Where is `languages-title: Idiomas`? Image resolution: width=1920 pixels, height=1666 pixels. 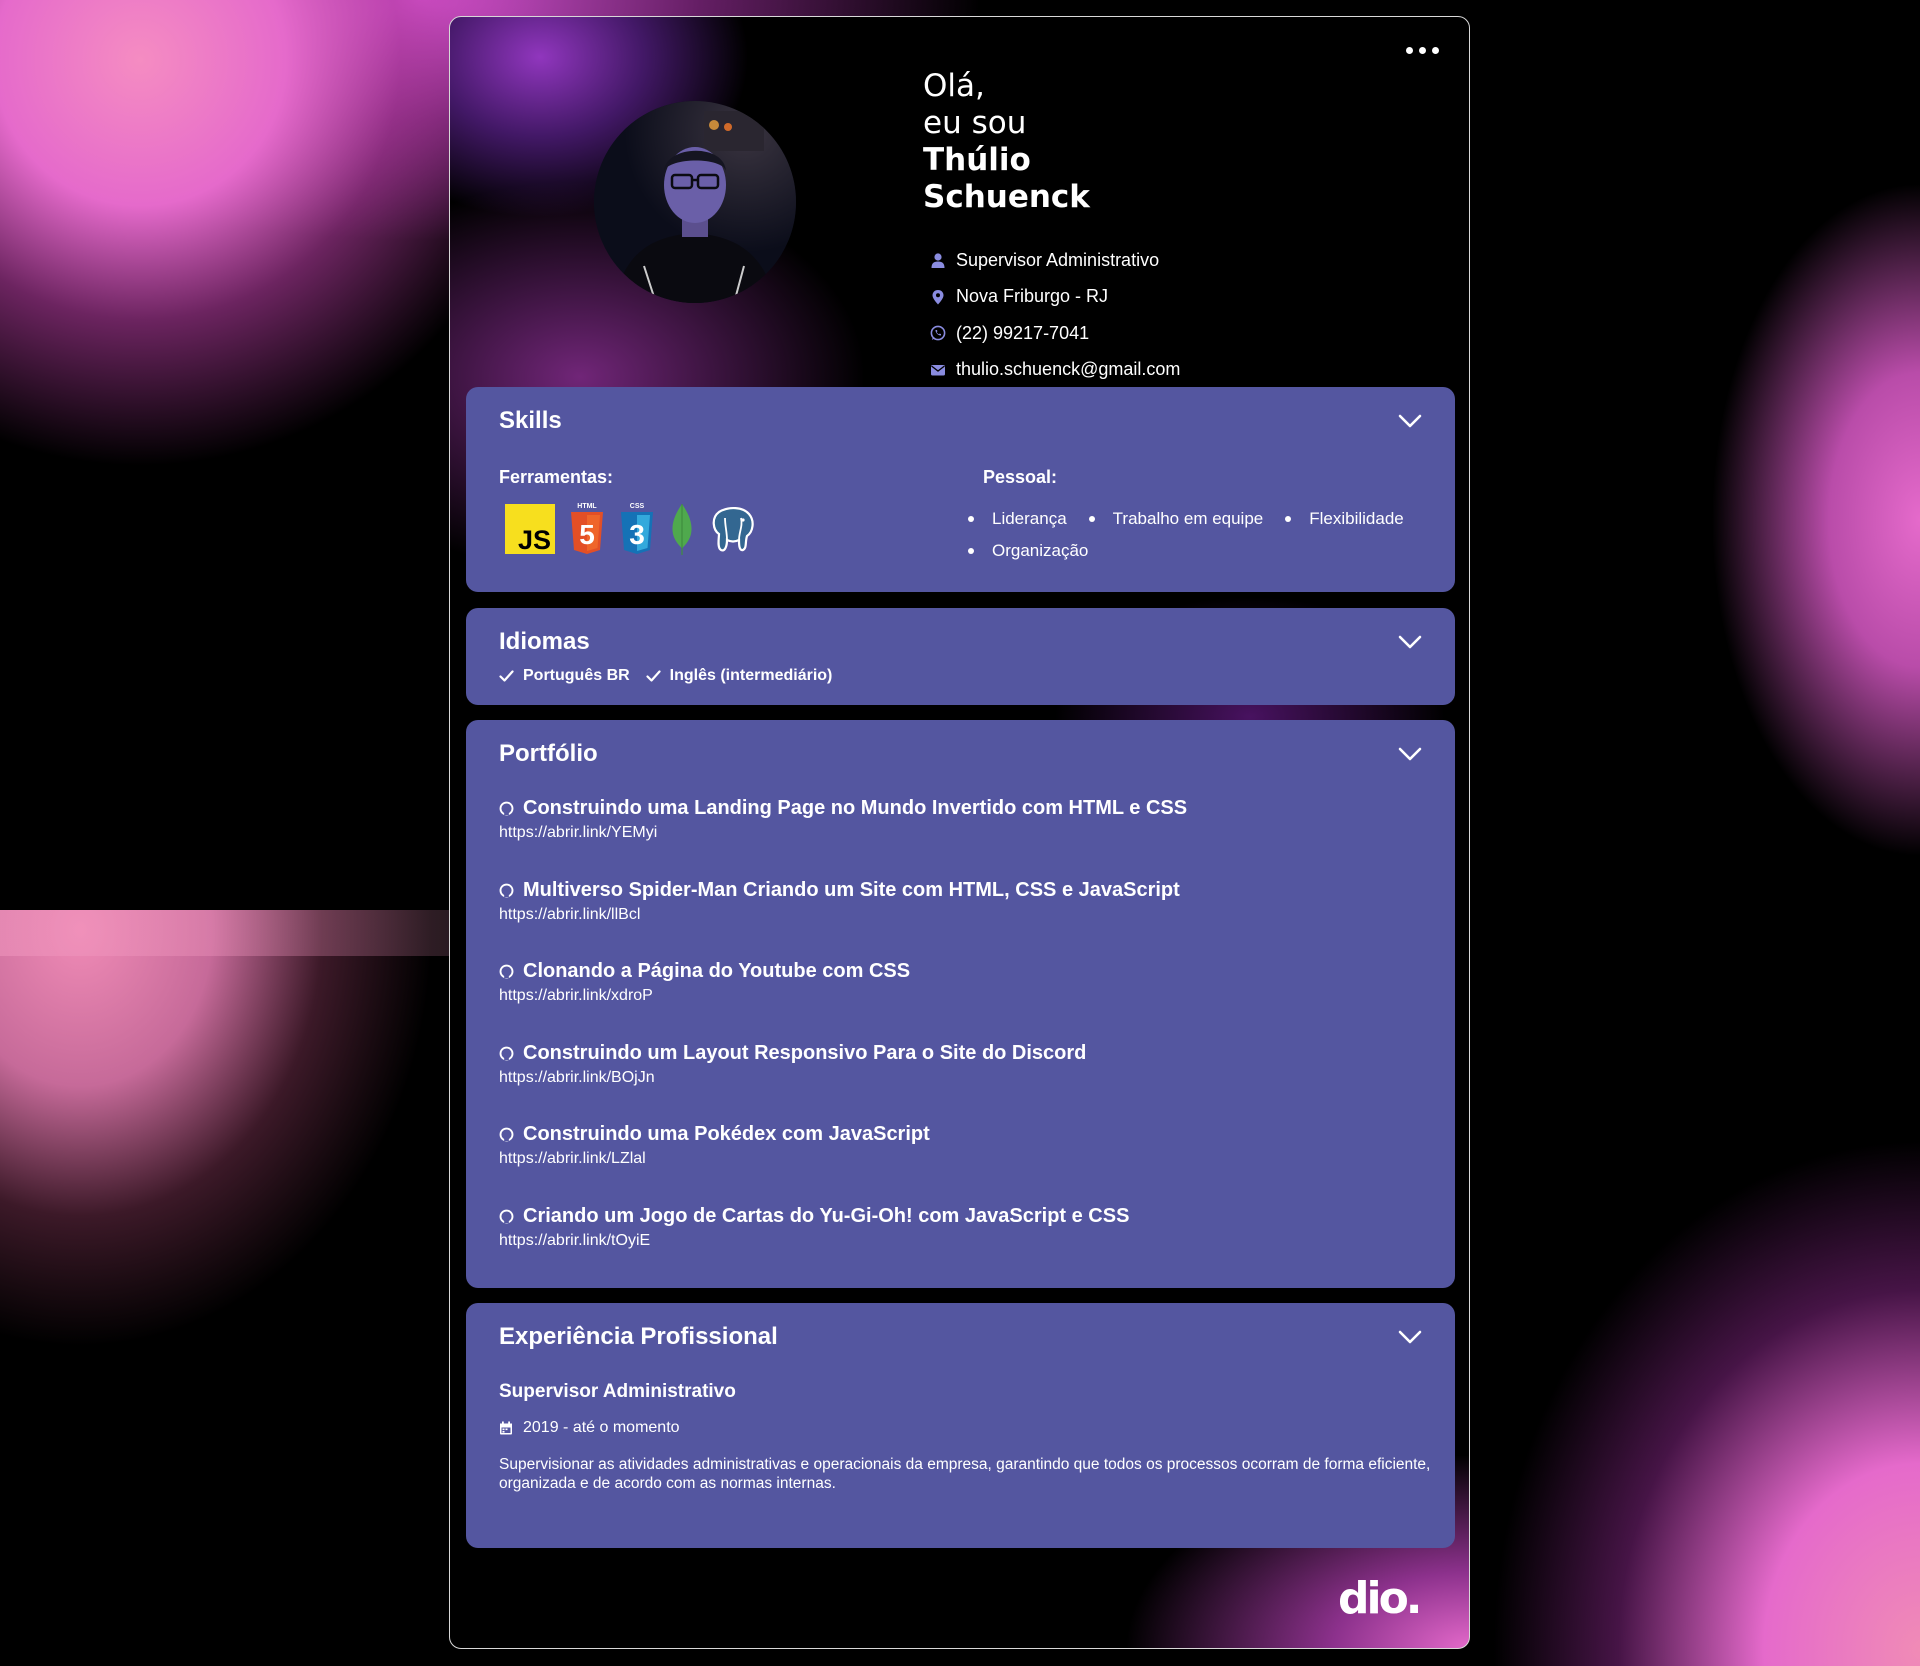 languages-title: Idiomas is located at coordinates (544, 641).